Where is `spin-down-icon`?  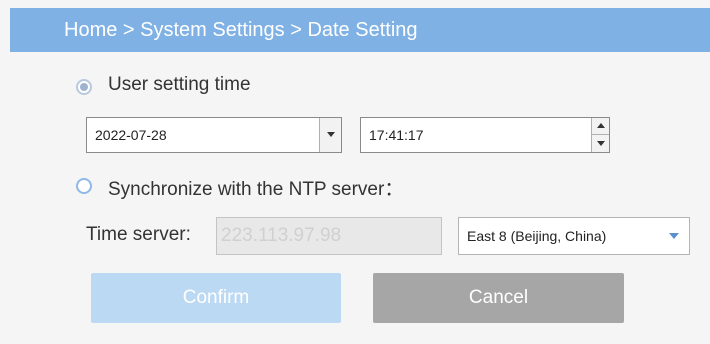
spin-down-icon is located at coordinates (600, 143).